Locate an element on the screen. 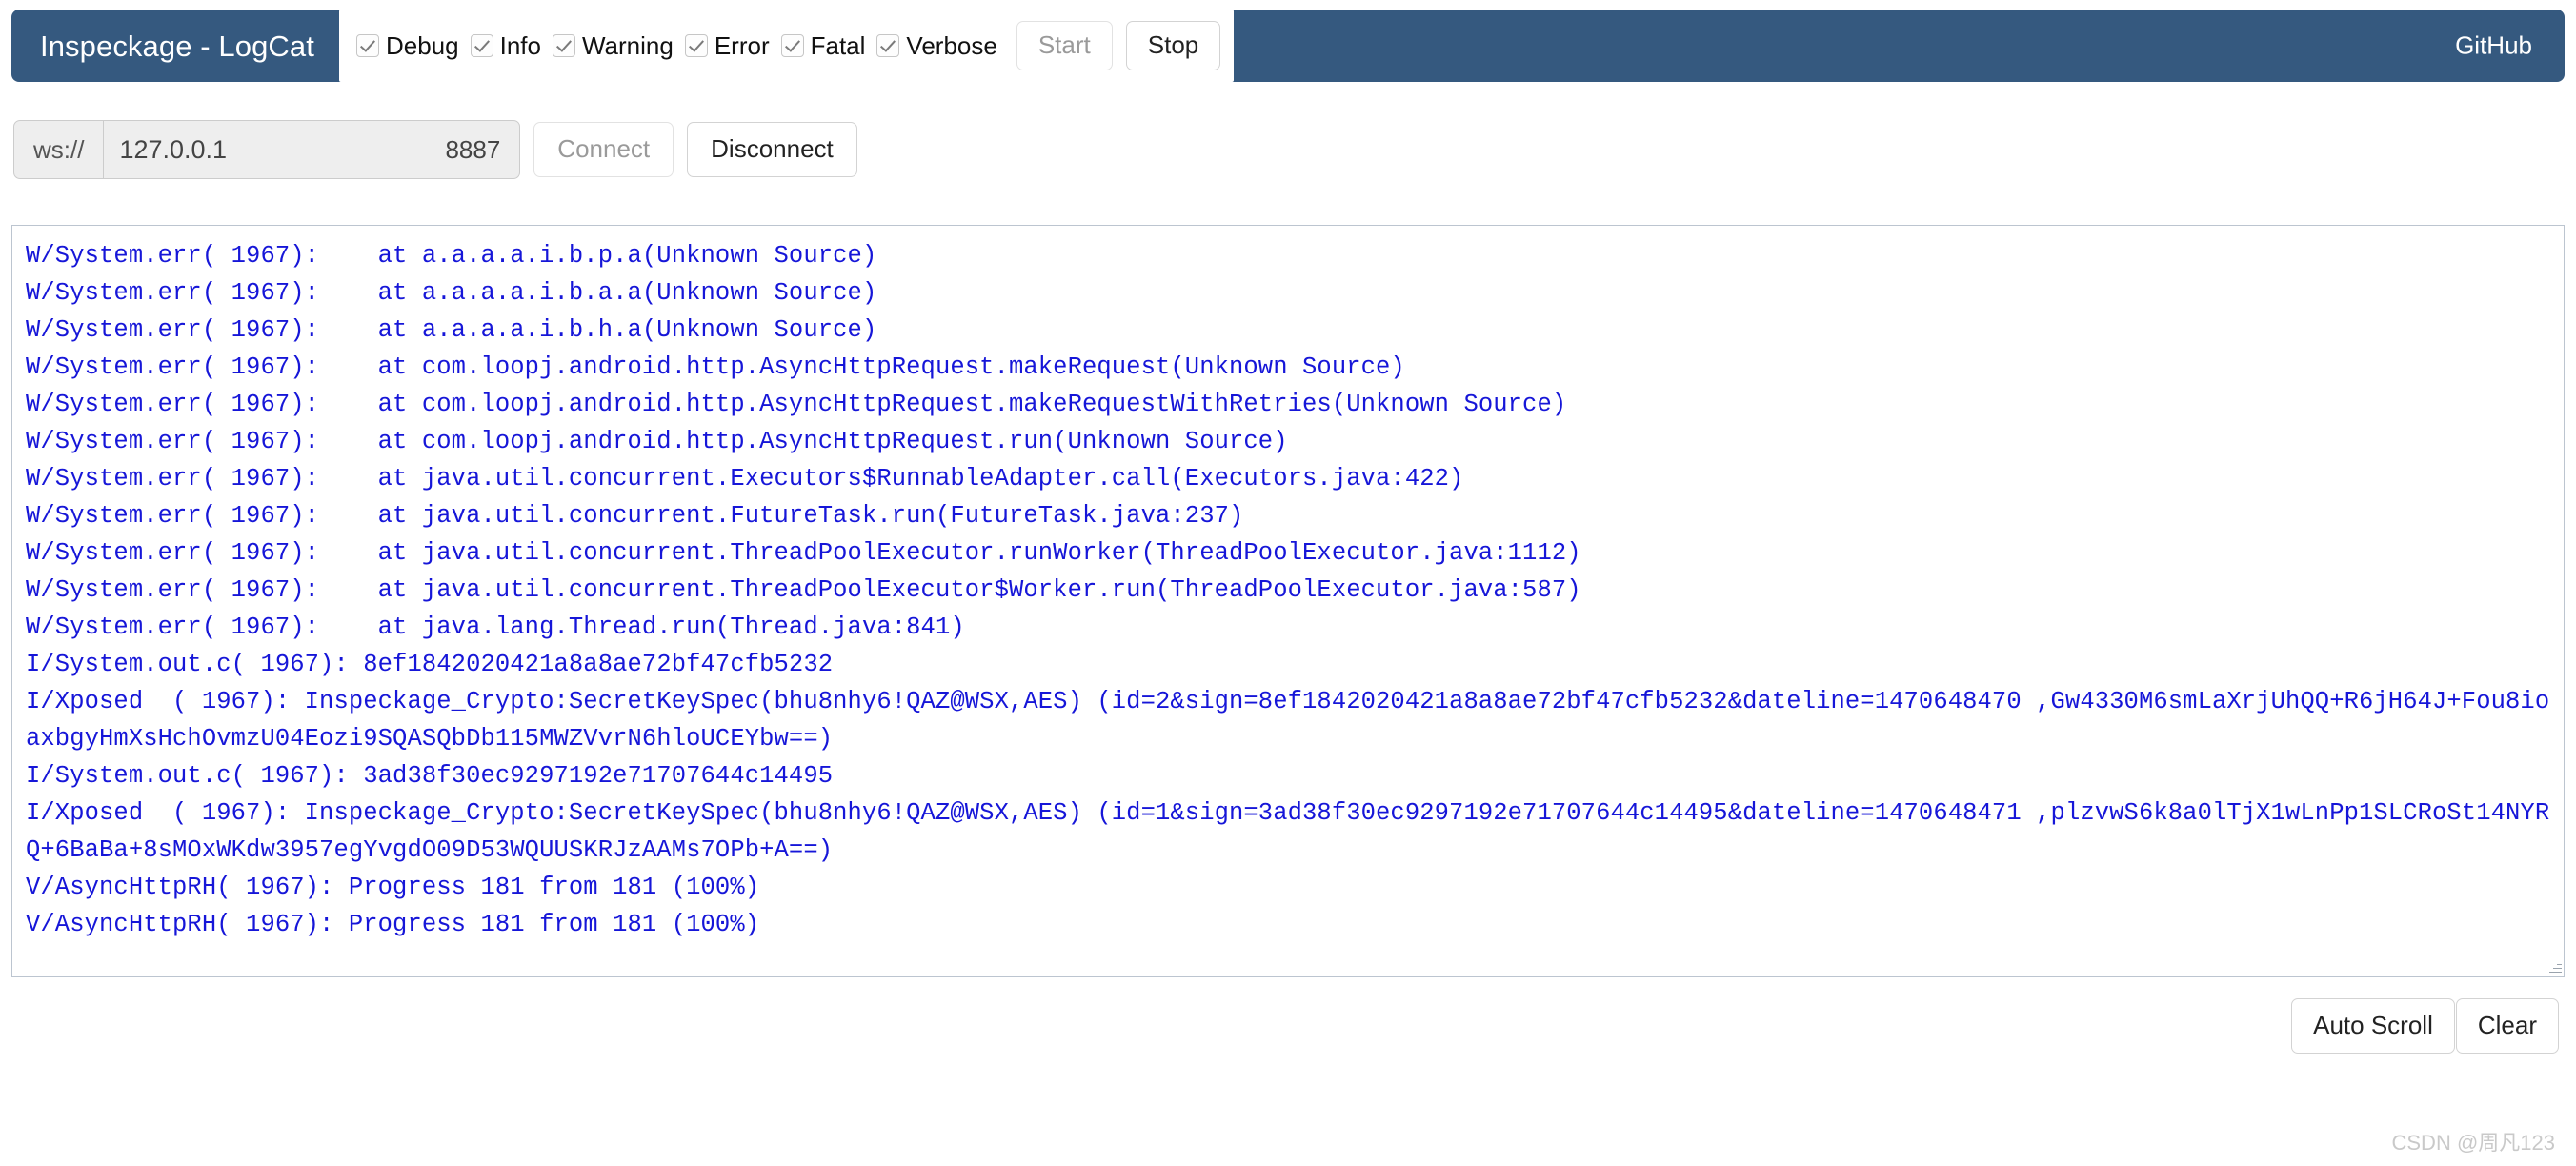  filter-checkbox-error: Error is located at coordinates (727, 45).